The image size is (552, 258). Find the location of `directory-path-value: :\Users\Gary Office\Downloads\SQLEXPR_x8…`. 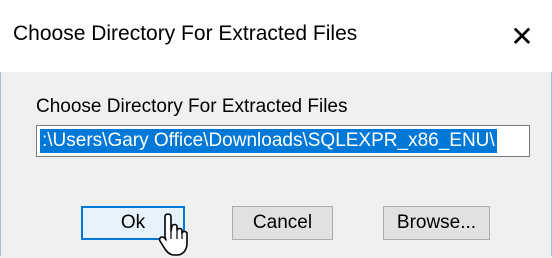

directory-path-value: :\Users\Gary Office\Downloads\SQLEXPR_x8… is located at coordinates (268, 141).